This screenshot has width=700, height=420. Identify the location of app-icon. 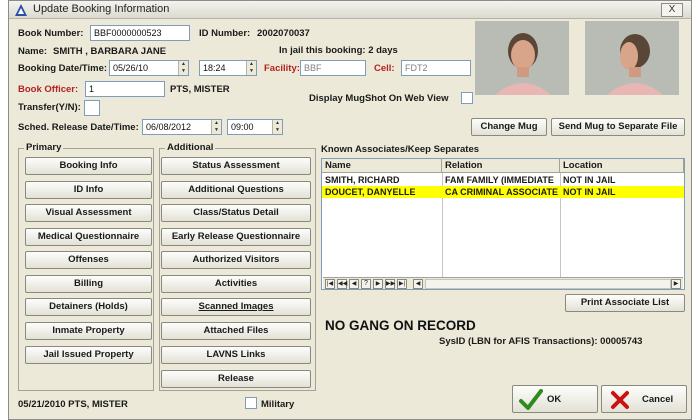
(21, 10).